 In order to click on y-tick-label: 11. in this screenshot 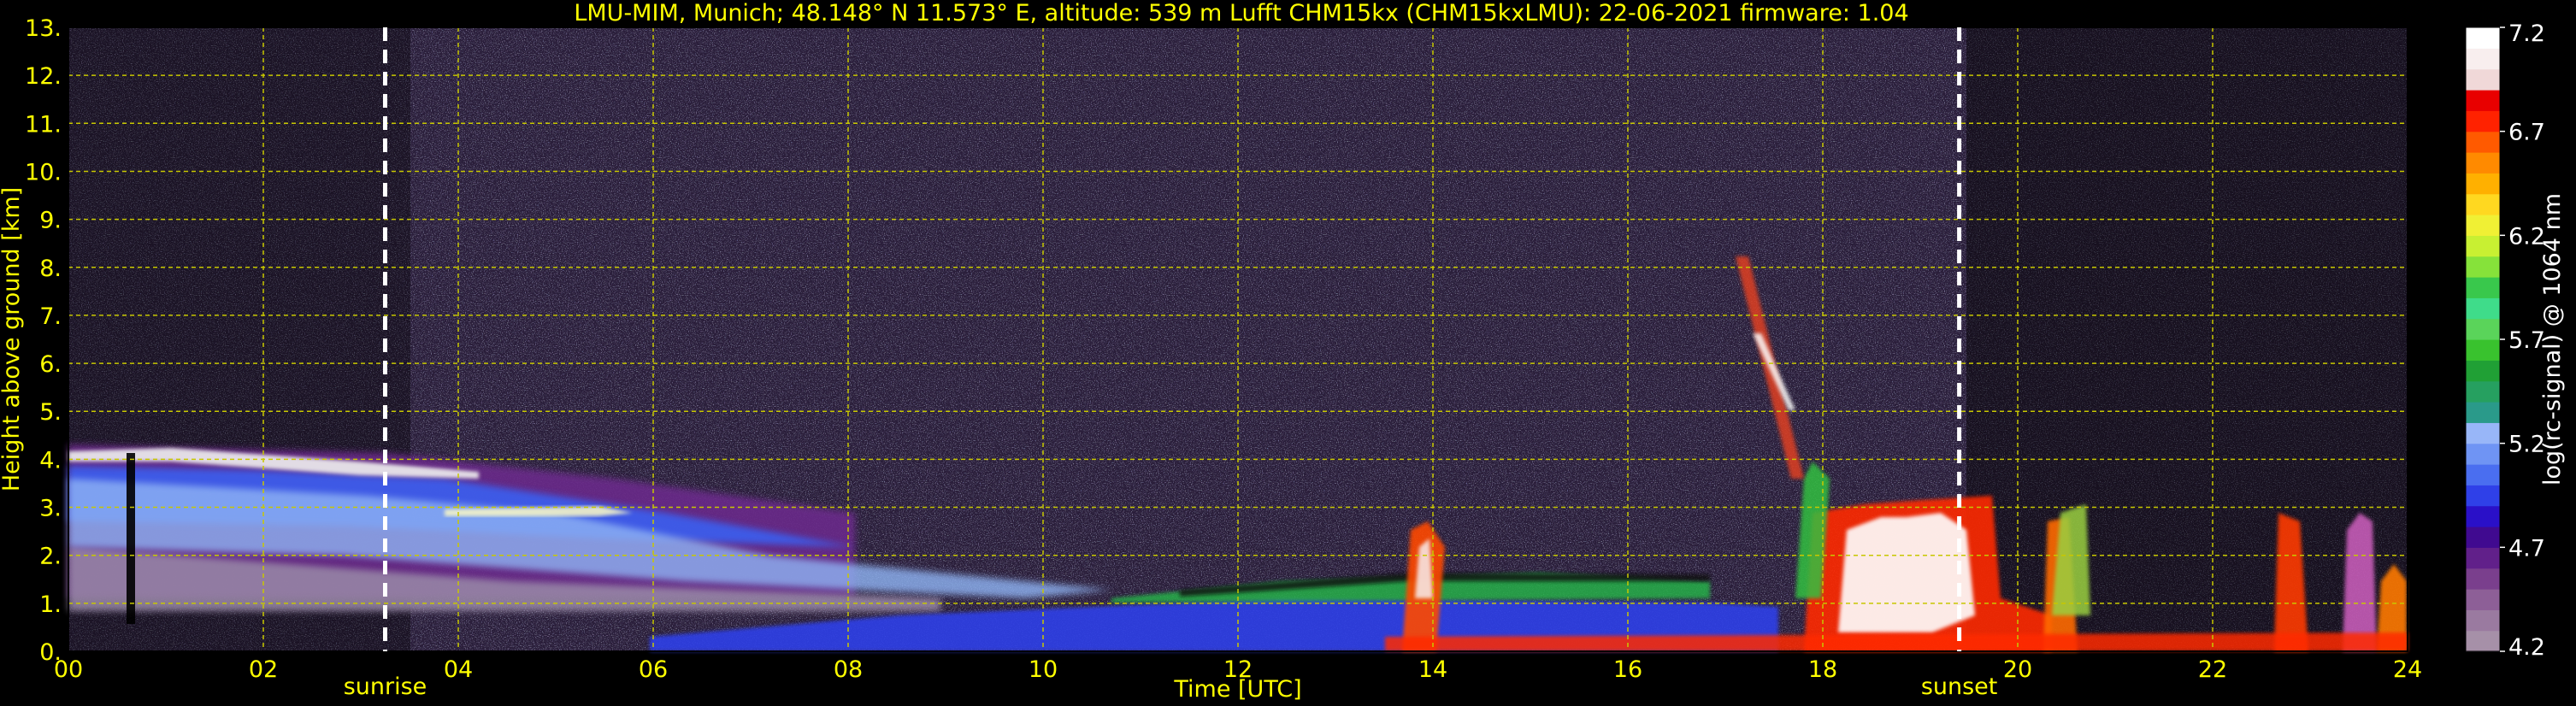, I will do `click(44, 124)`.